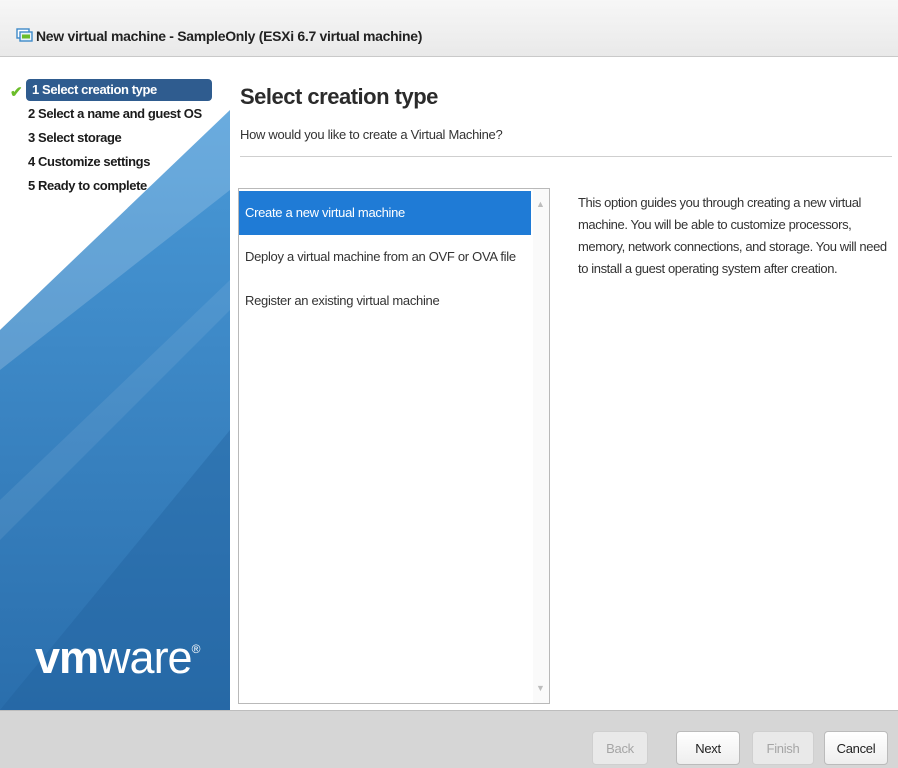  What do you see at coordinates (783, 748) in the screenshot?
I see `finish-button: Finish` at bounding box center [783, 748].